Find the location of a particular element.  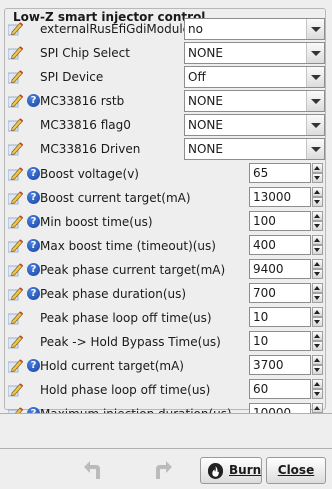

setting-row: SPI Device Off is located at coordinates (166, 77).